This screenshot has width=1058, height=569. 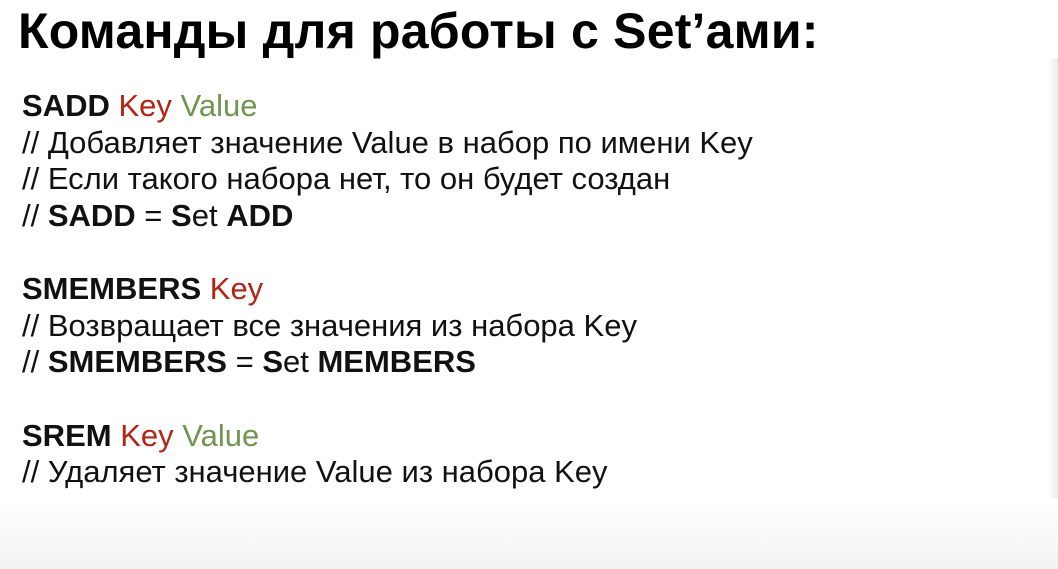 I want to click on sadd-expansion-word: ADD, so click(x=260, y=215).